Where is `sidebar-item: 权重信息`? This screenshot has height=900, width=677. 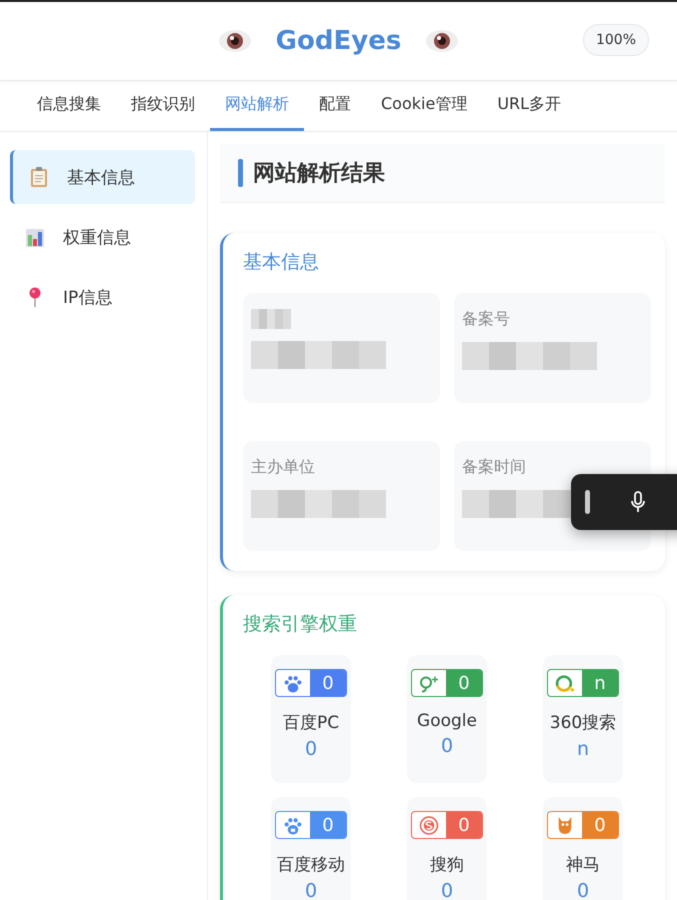
sidebar-item: 权重信息 is located at coordinates (102, 237).